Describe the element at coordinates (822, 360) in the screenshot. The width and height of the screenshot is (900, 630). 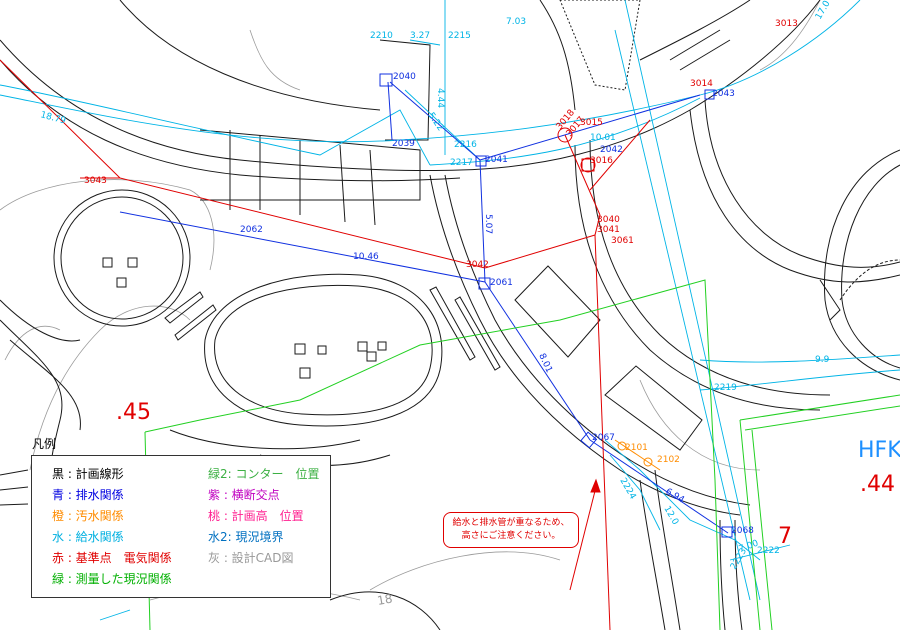
I see `label-9-9: 9.9` at that location.